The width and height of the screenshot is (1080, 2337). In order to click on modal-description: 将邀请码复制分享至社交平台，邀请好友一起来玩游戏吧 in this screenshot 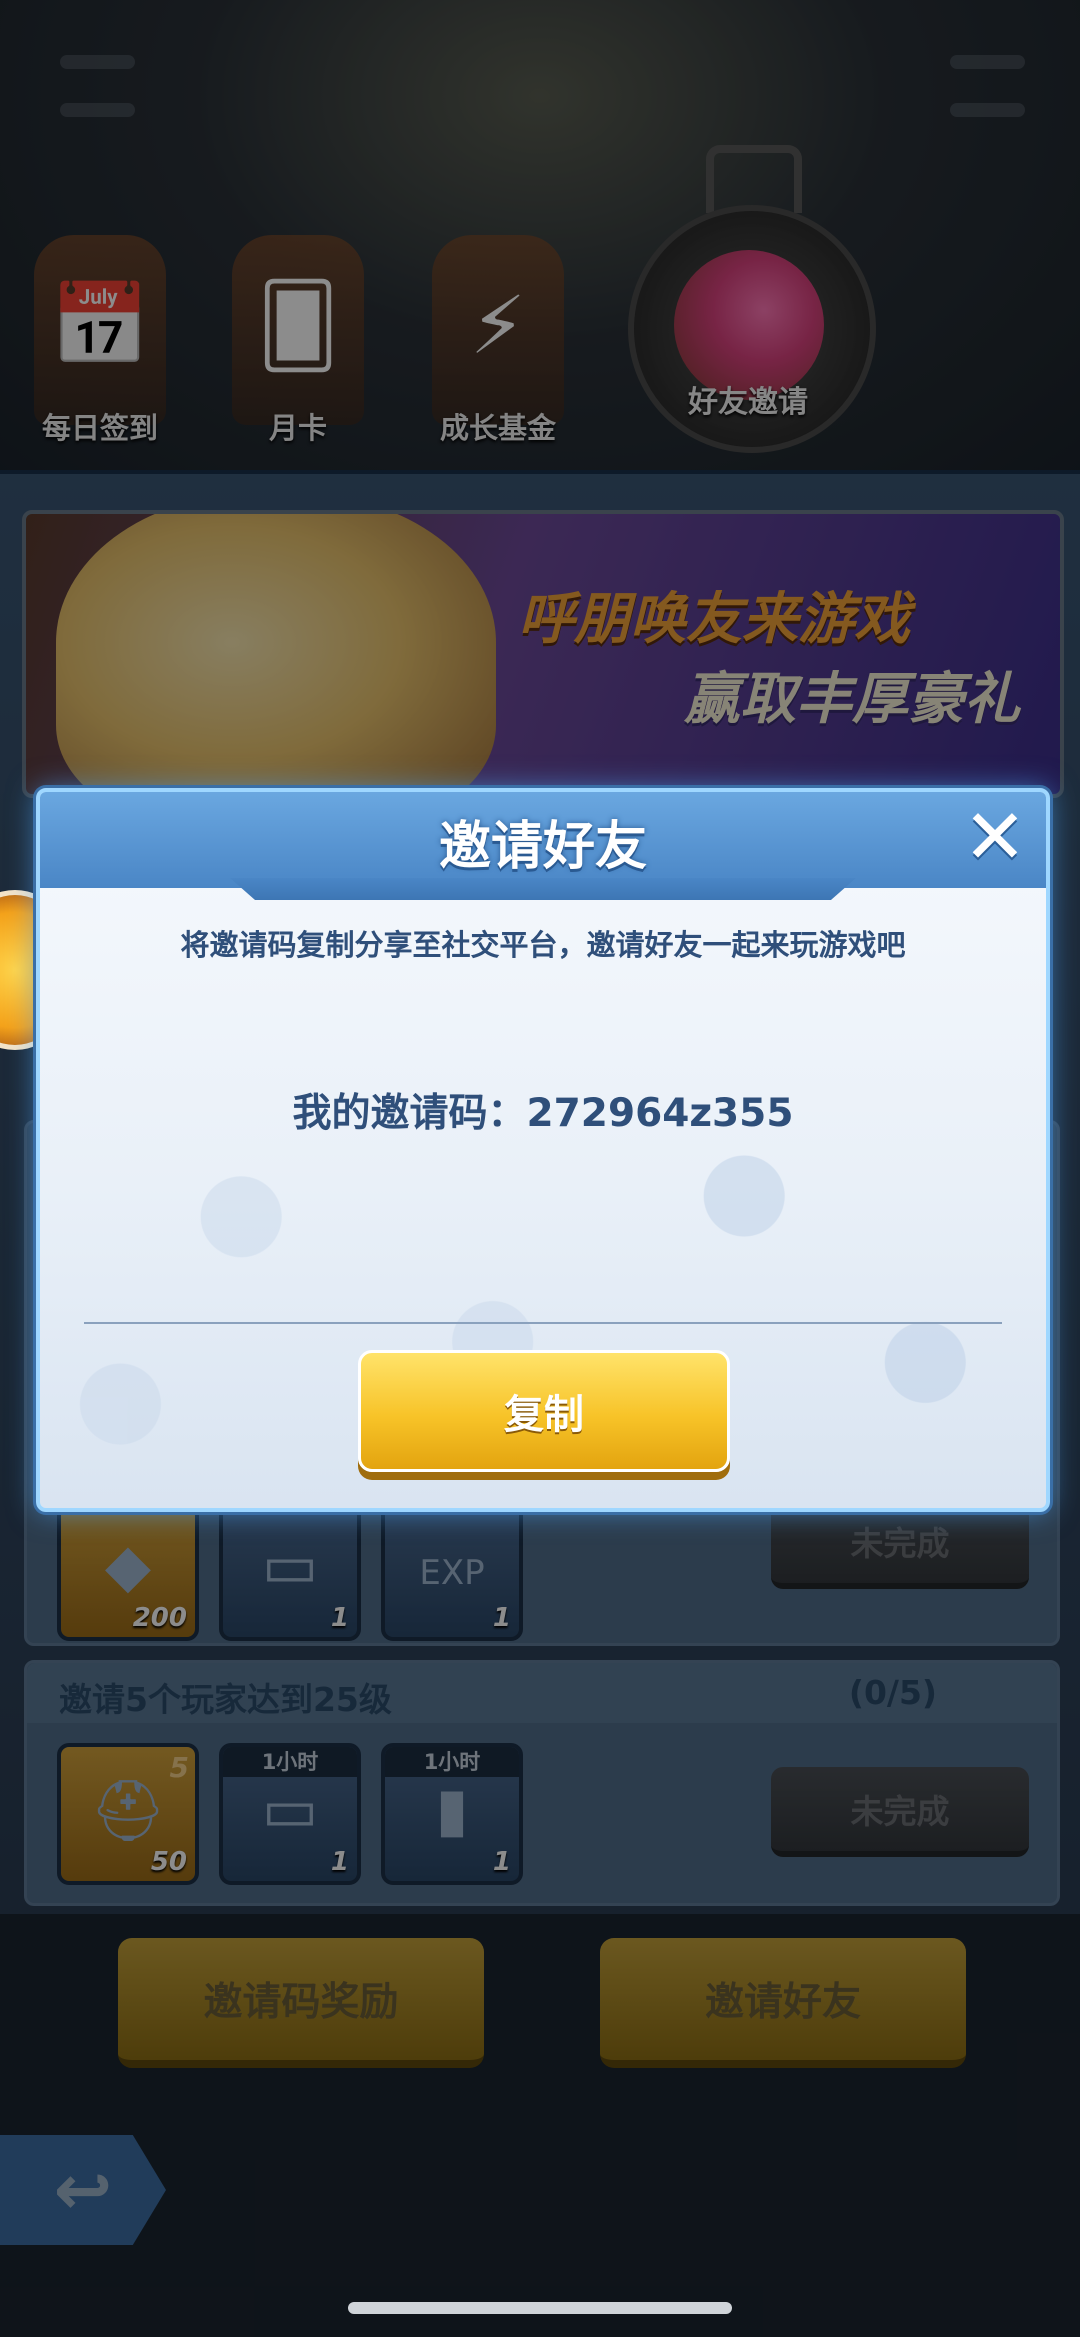, I will do `click(543, 945)`.